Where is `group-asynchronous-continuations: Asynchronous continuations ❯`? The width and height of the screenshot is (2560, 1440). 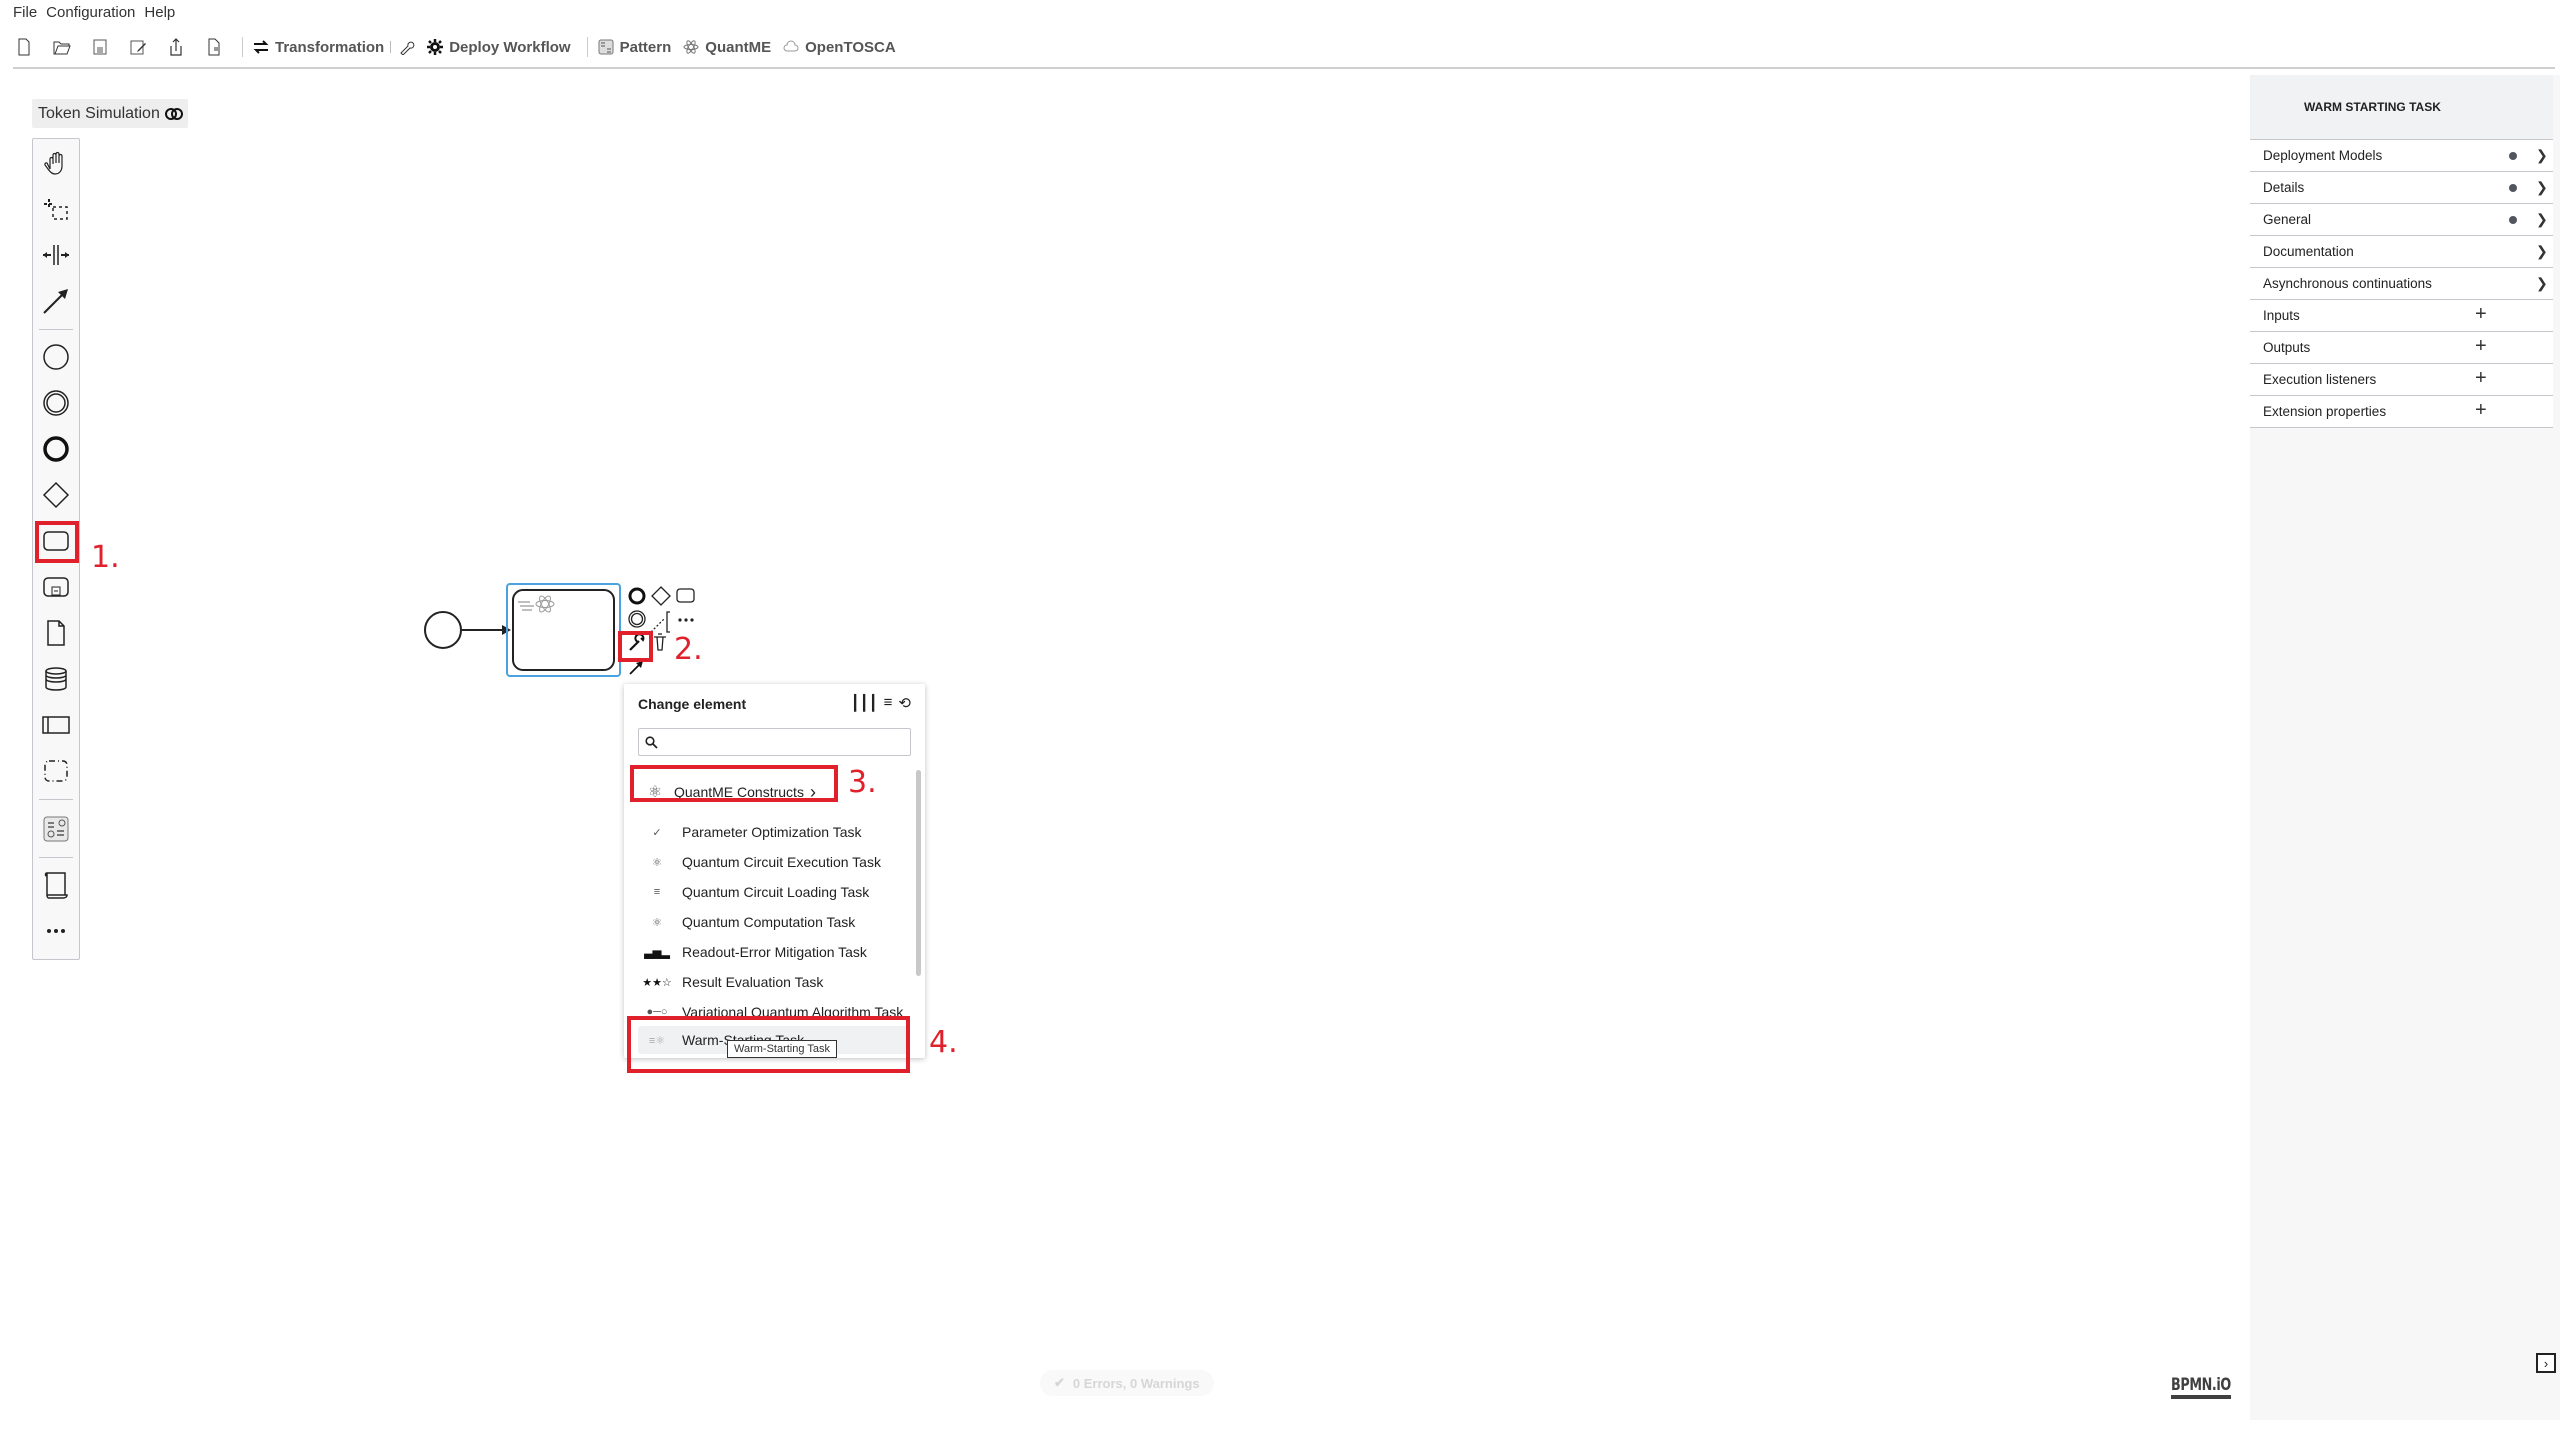 group-asynchronous-continuations: Asynchronous continuations ❯ is located at coordinates (2401, 284).